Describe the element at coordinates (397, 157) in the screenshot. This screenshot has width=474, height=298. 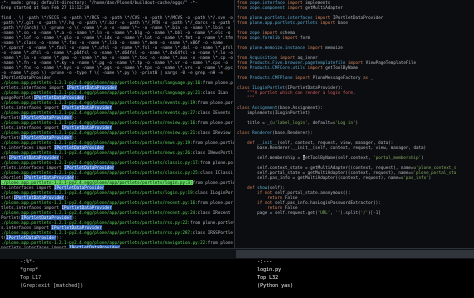
I see `code-text: 'portal_membership'` at that location.